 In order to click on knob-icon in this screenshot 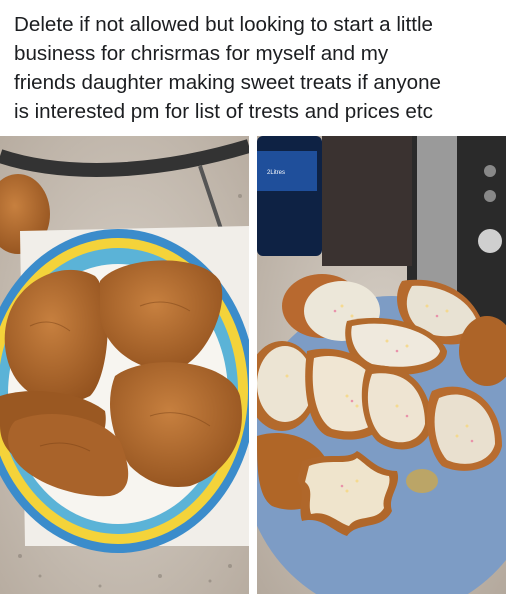, I will do `click(490, 241)`.